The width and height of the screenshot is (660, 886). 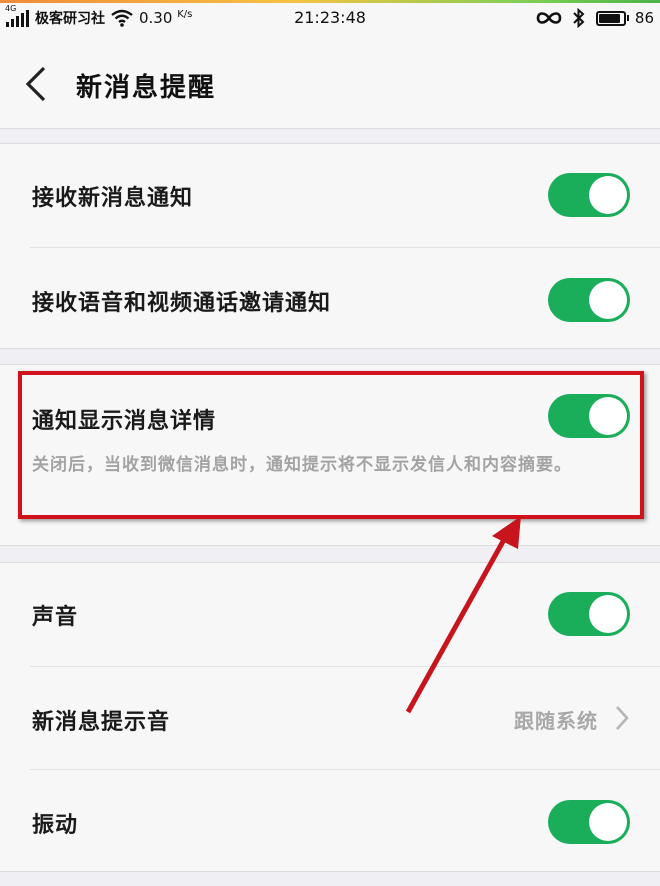 I want to click on row-label: 接收新消息通知, so click(x=113, y=198).